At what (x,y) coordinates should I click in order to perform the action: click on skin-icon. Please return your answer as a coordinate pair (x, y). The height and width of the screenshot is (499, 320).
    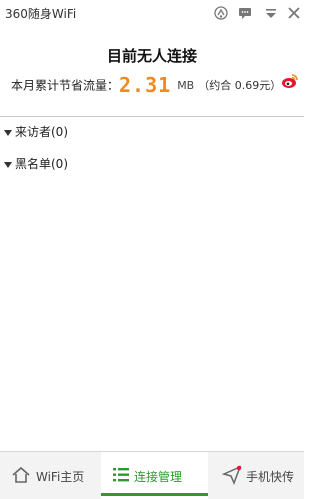
    Looking at the image, I should click on (221, 13).